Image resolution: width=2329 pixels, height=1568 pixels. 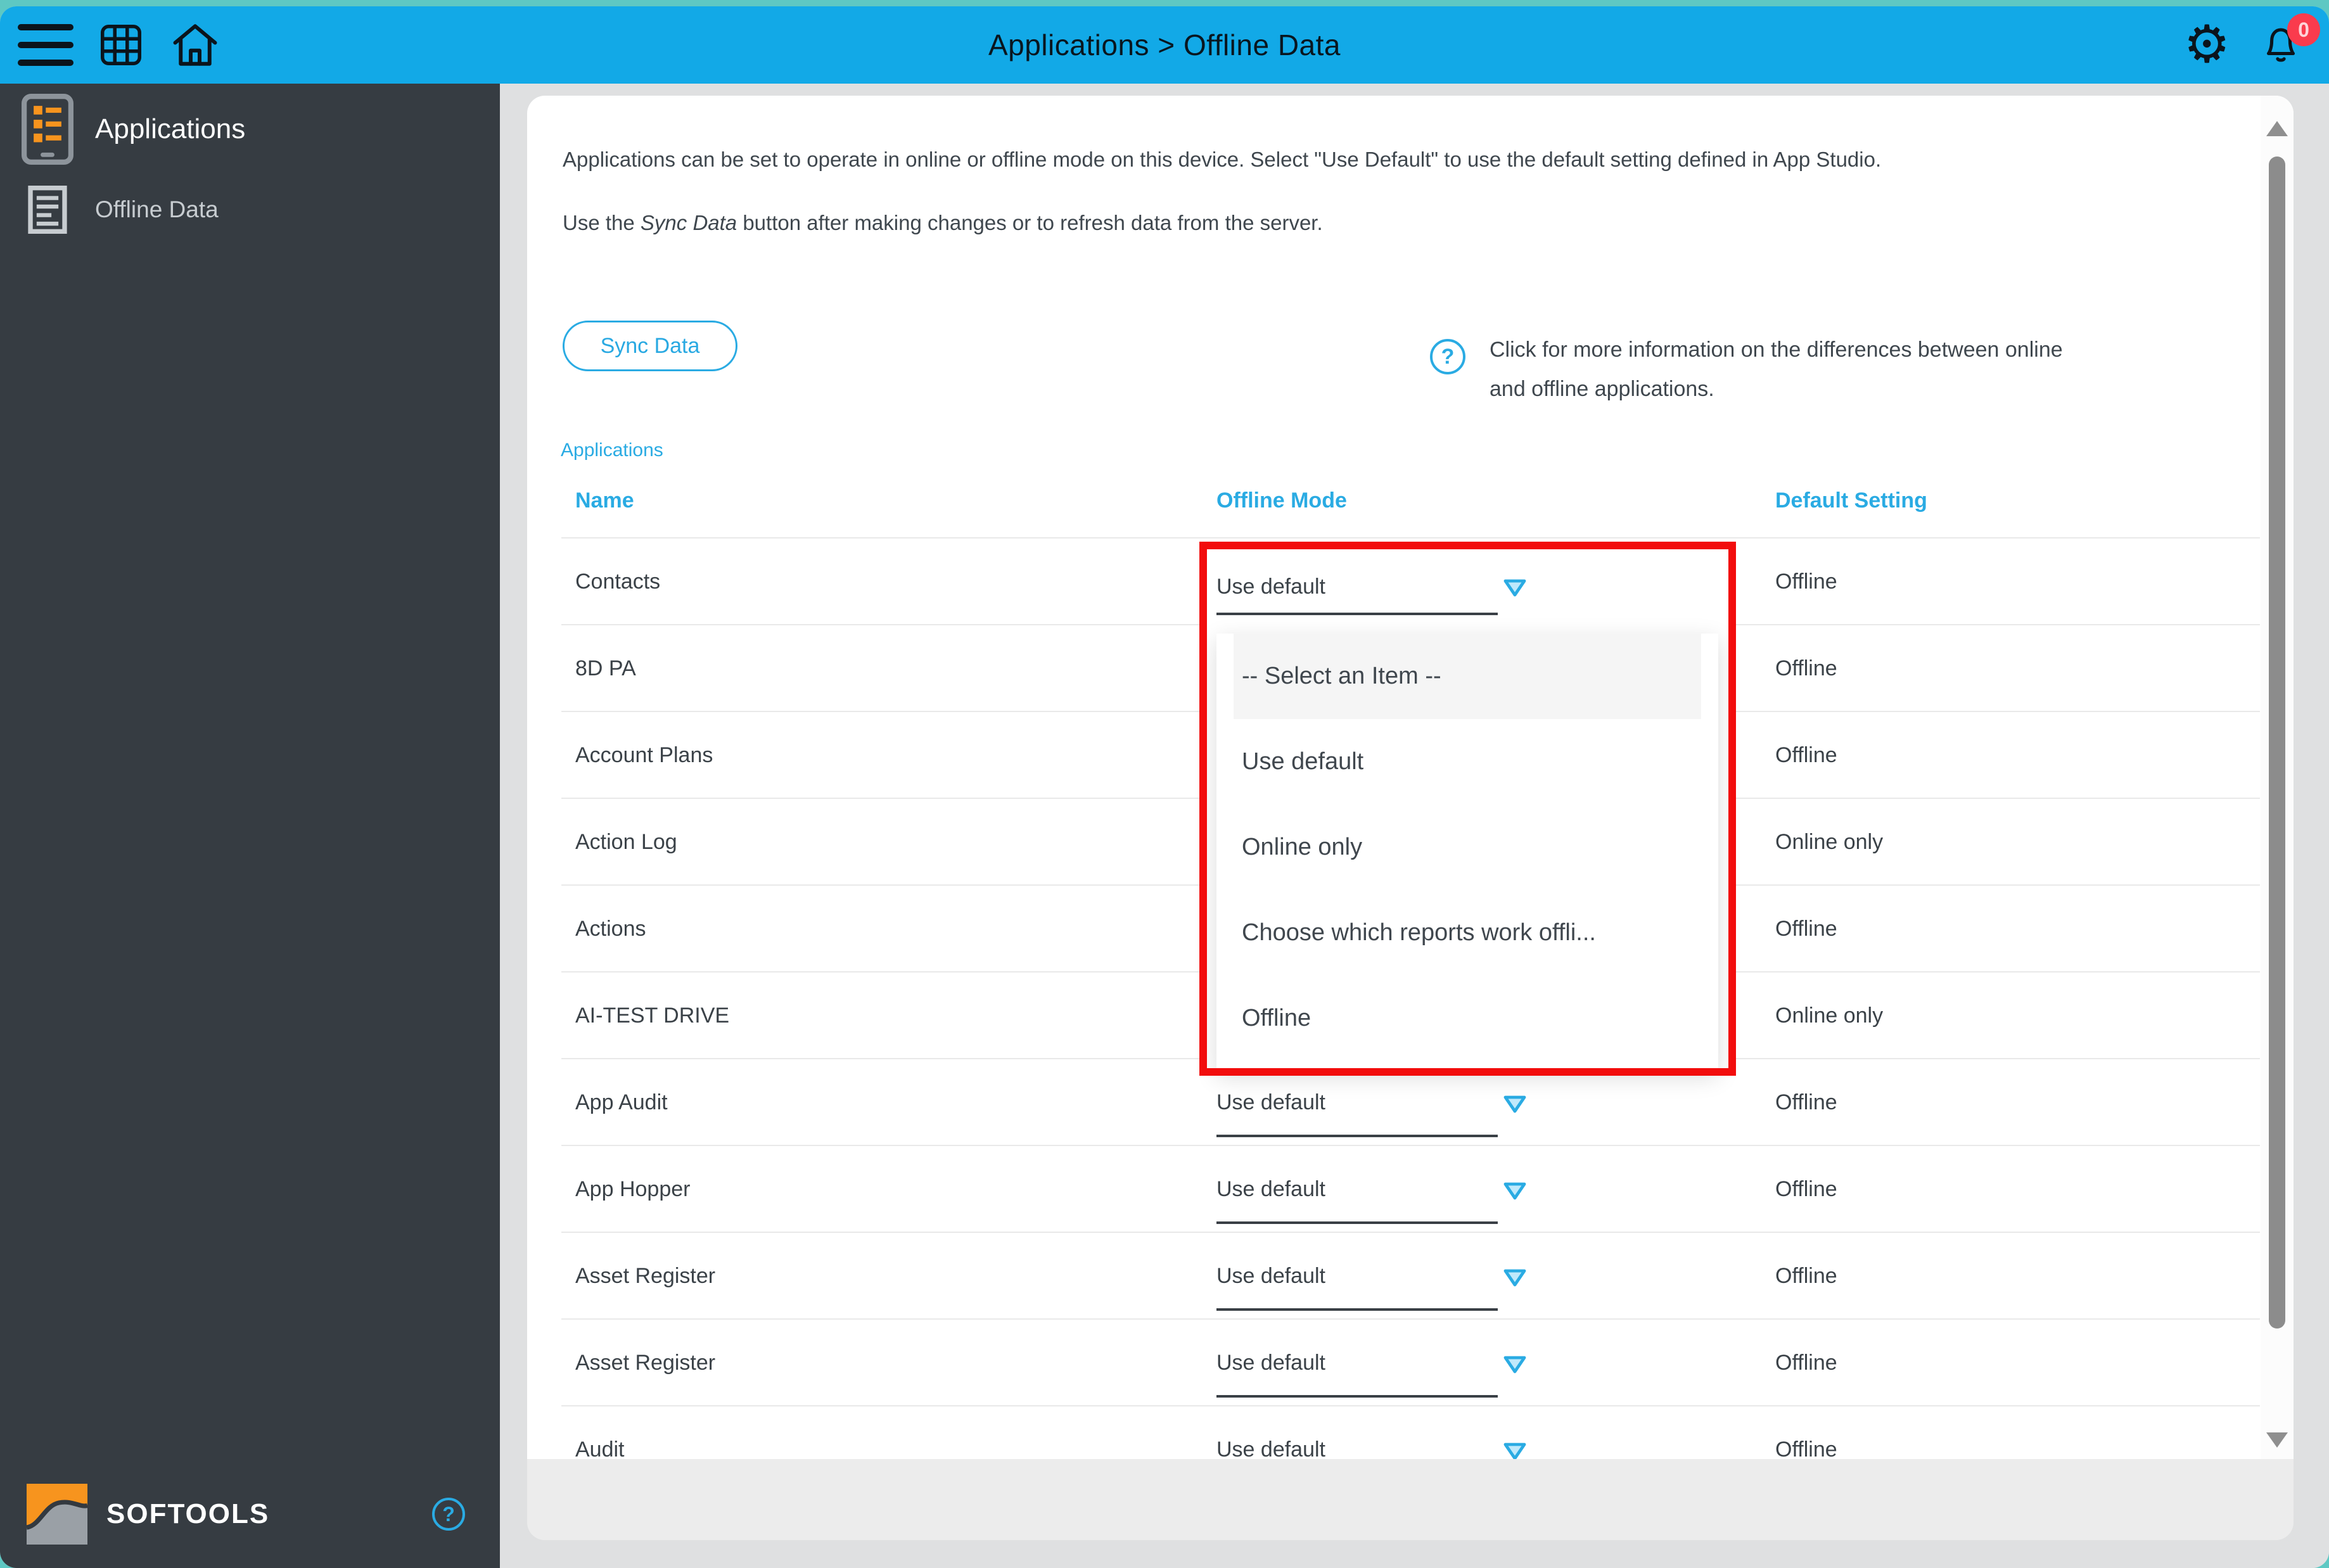 What do you see at coordinates (250, 209) in the screenshot?
I see `sidebar-item-offline-data: Offline Data` at bounding box center [250, 209].